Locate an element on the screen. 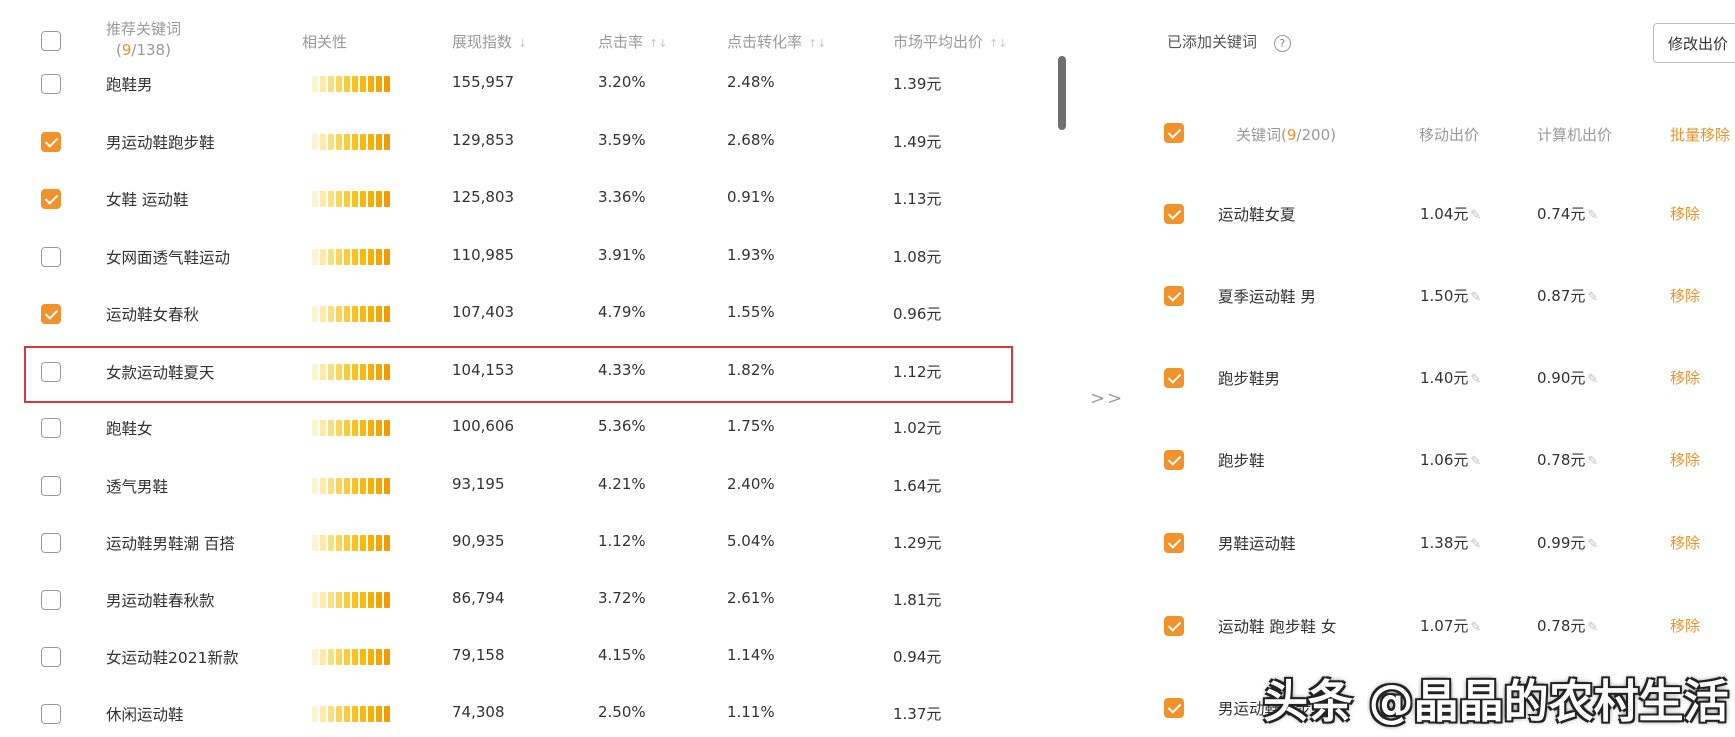 Image resolution: width=1735 pixels, height=737 pixels. mobile-bid-cell: 1.07元 ✎ is located at coordinates (1450, 625).